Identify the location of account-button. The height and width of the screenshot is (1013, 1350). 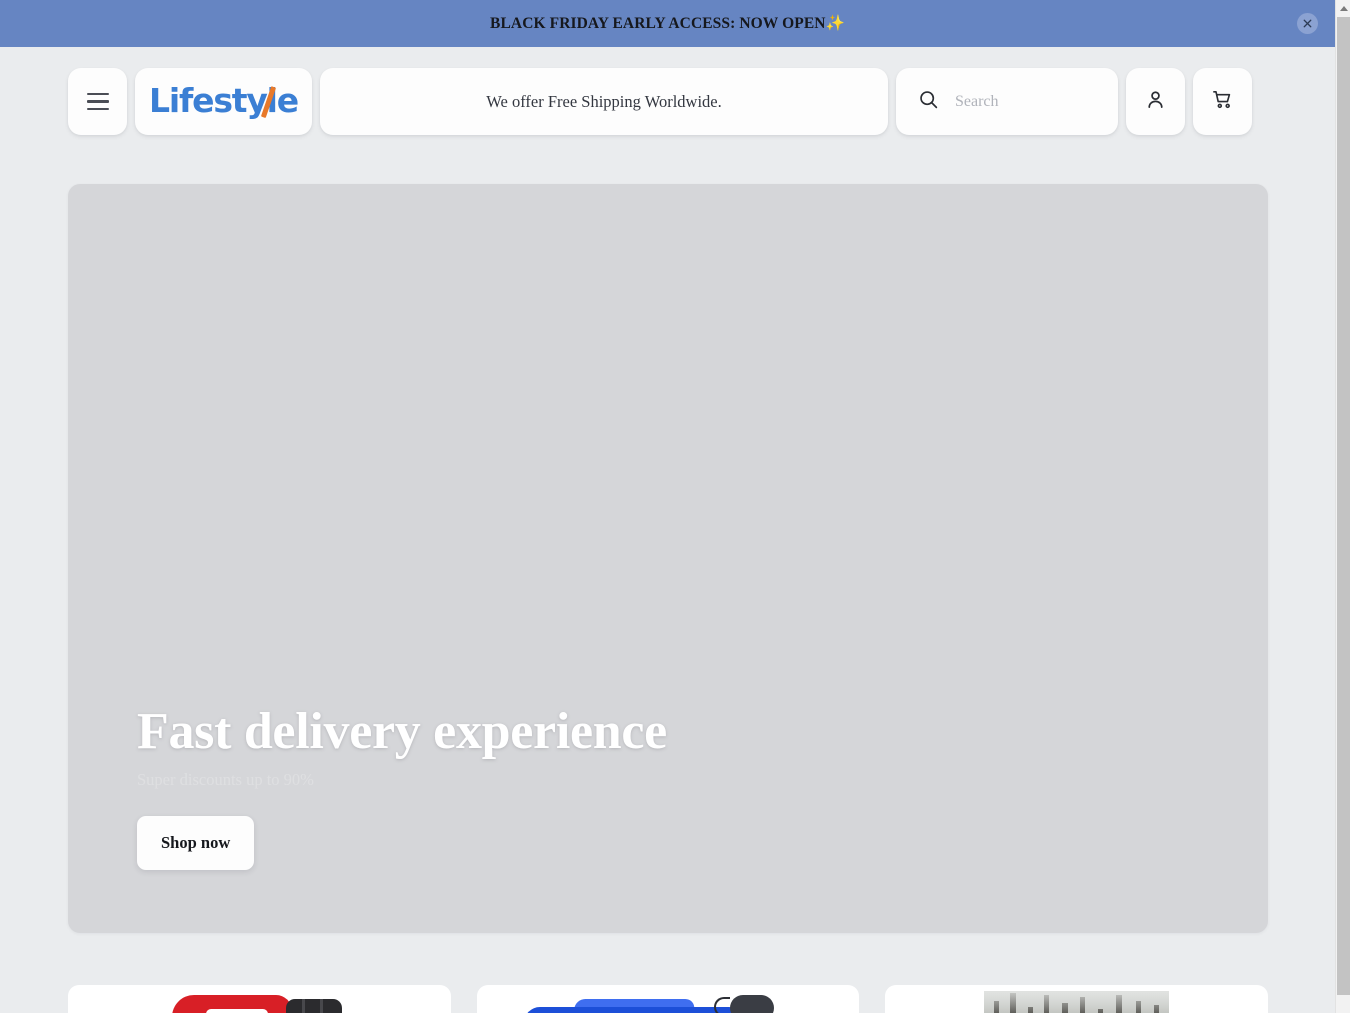
(1155, 101).